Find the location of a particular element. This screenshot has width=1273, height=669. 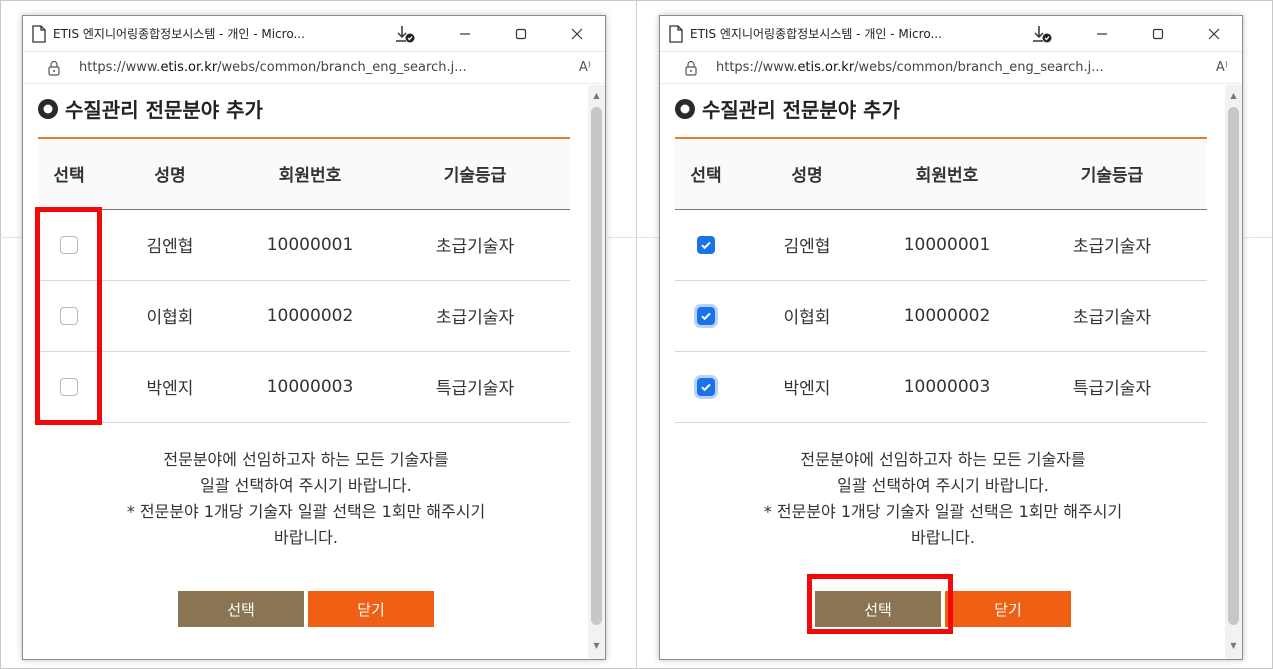

highlight-select-button is located at coordinates (880, 604).